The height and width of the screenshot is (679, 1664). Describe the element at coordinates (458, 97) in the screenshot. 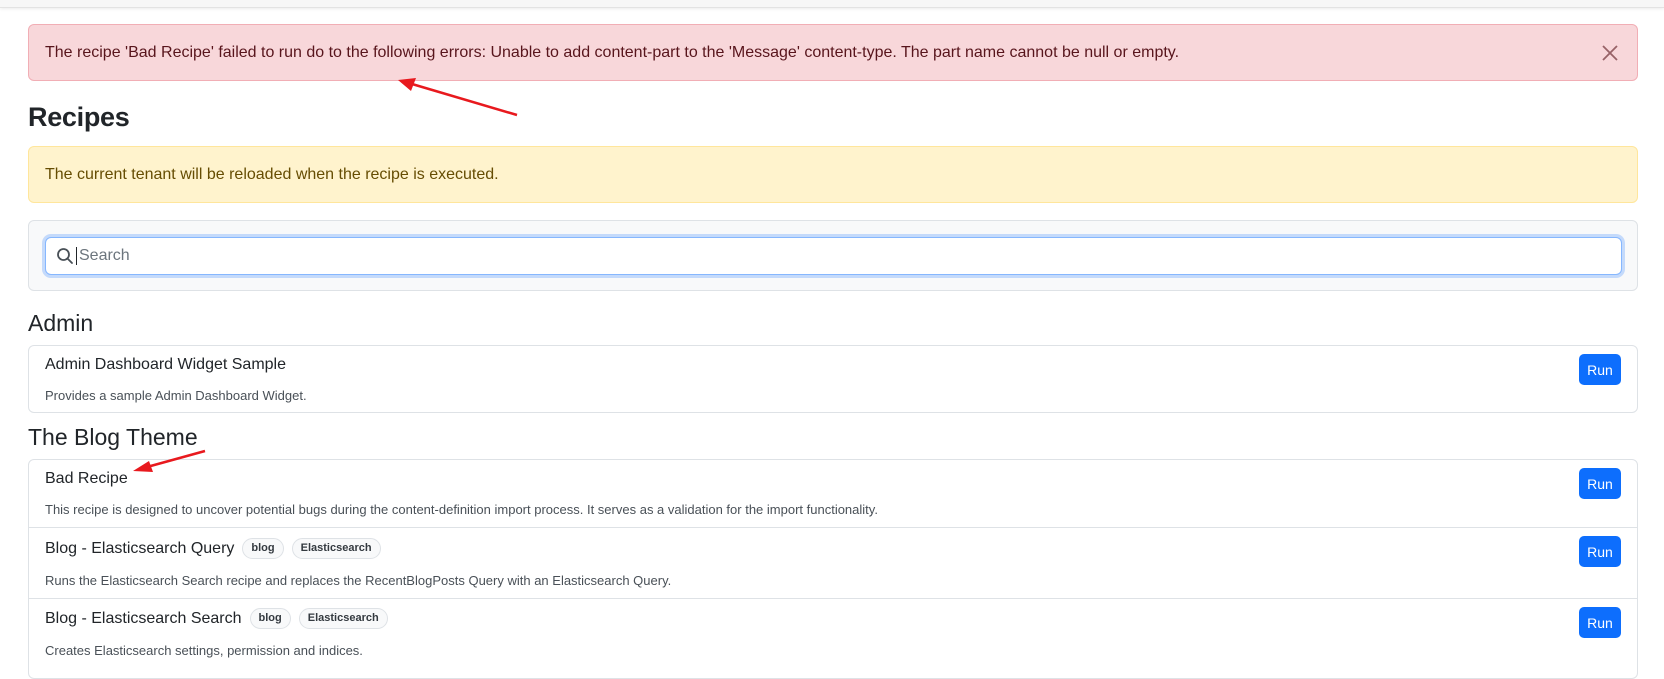

I see `annotation-arrow-error` at that location.